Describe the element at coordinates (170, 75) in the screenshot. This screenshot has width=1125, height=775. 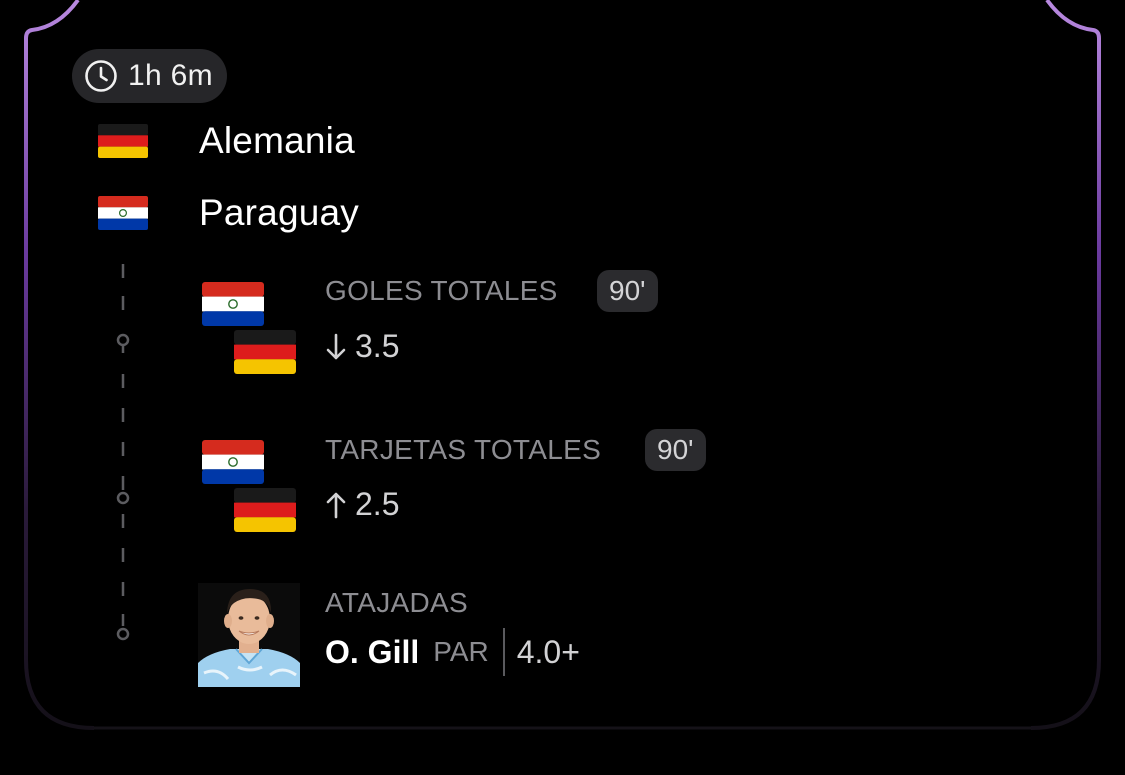
I see `elapsed-time-text: 1h 6m` at that location.